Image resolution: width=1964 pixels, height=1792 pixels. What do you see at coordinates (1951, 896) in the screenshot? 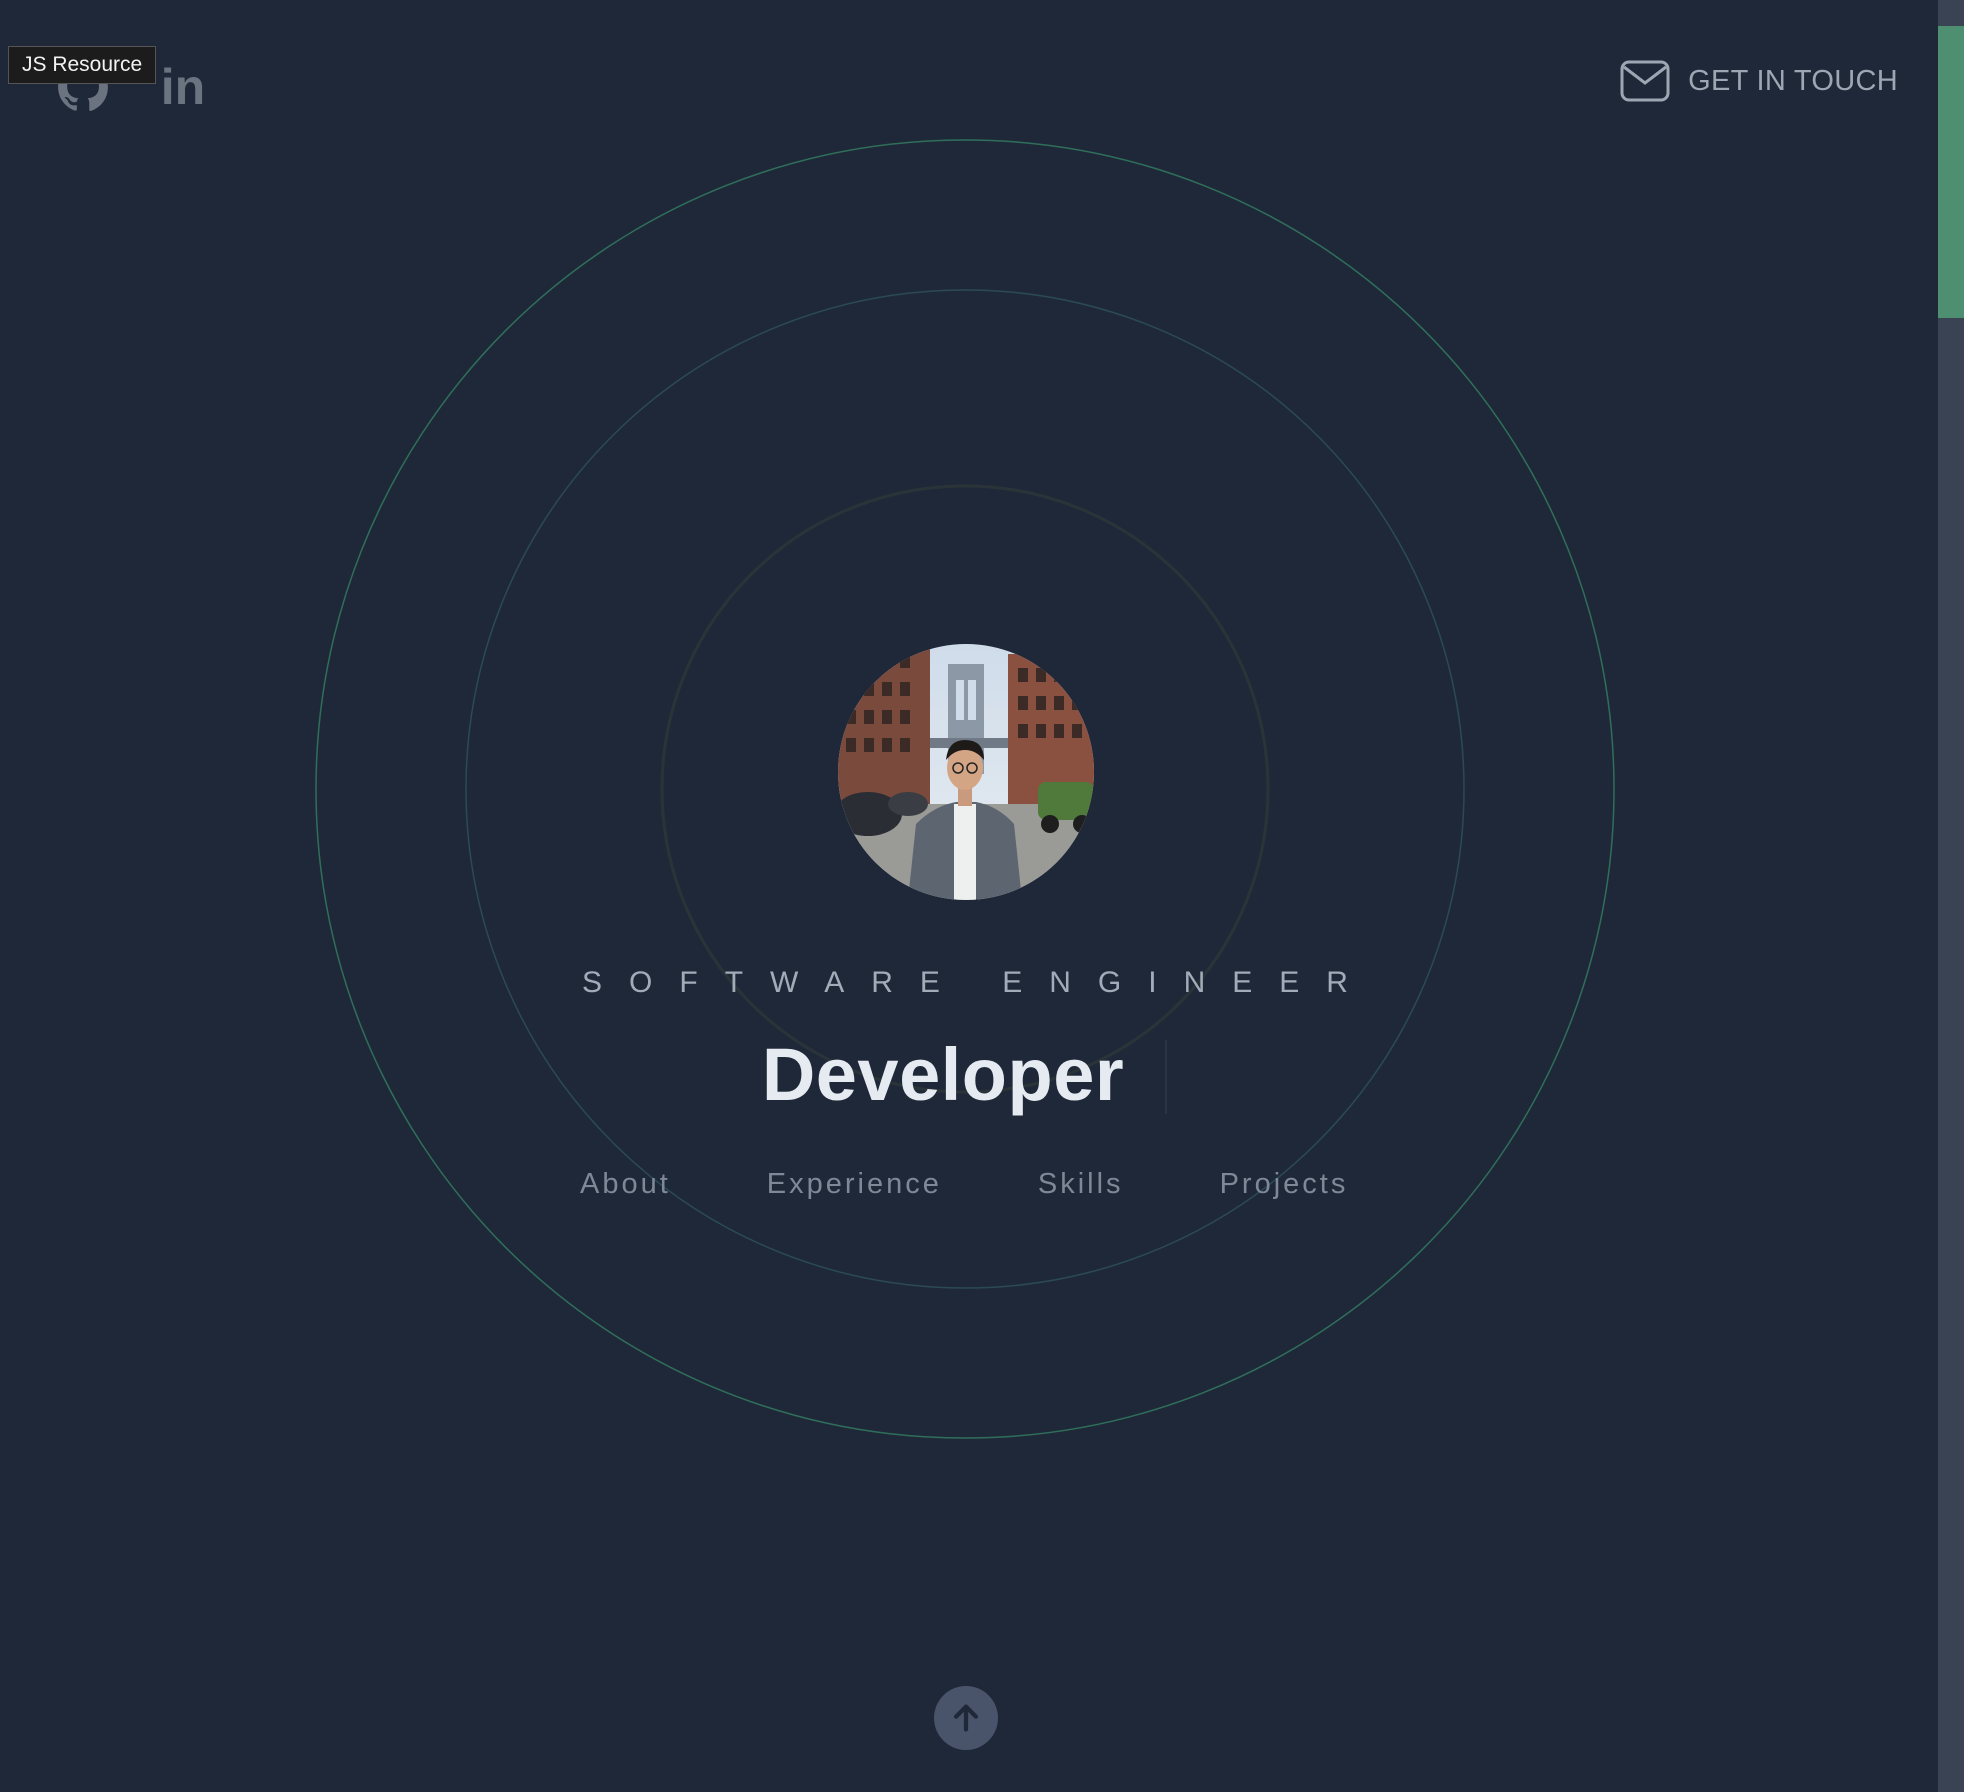
I see `scrollbar` at bounding box center [1951, 896].